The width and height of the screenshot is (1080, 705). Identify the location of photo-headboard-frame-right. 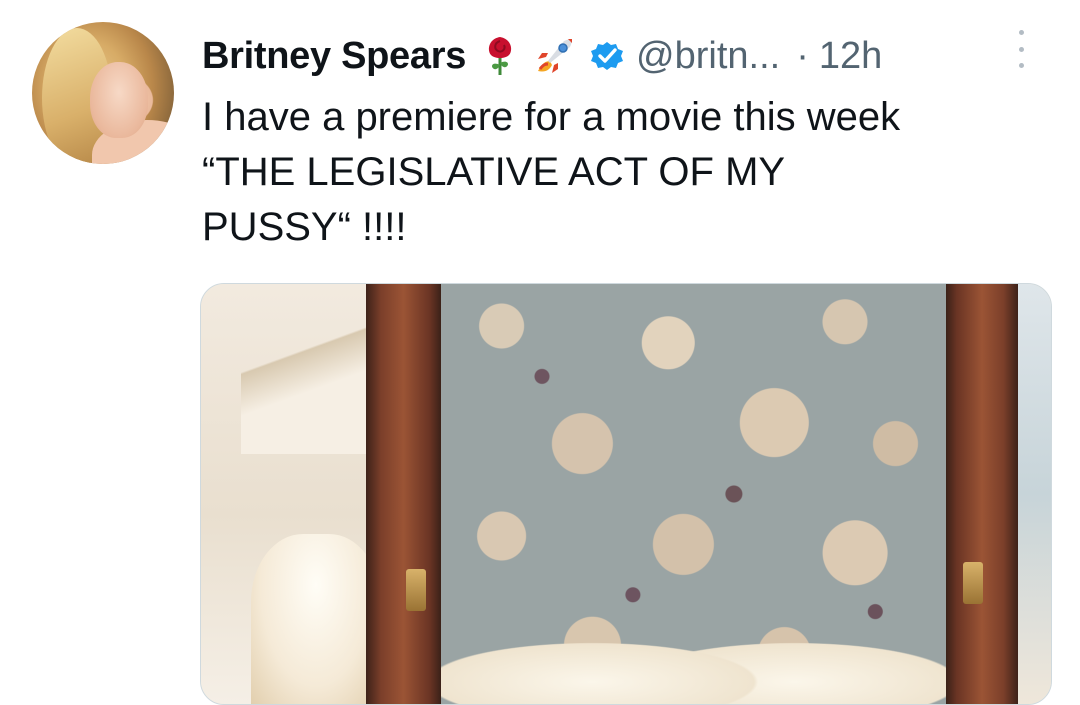
(982, 494).